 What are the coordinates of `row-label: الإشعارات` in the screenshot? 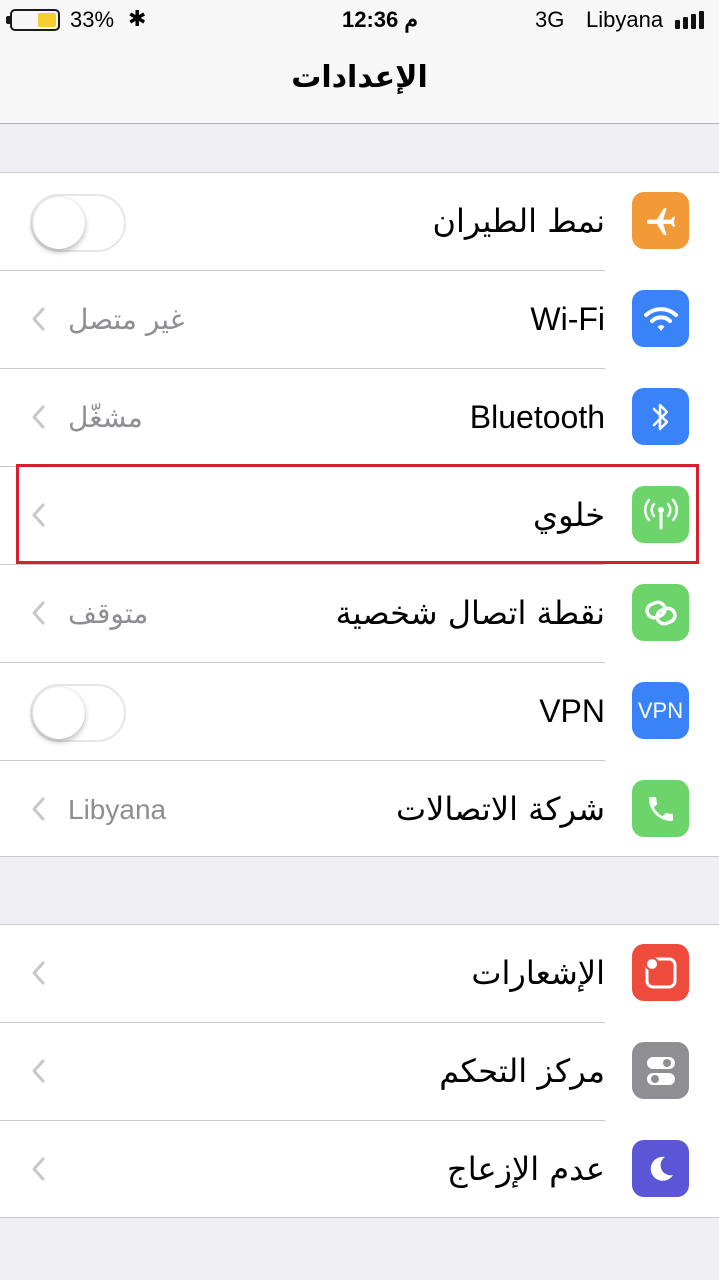 It's located at (538, 973).